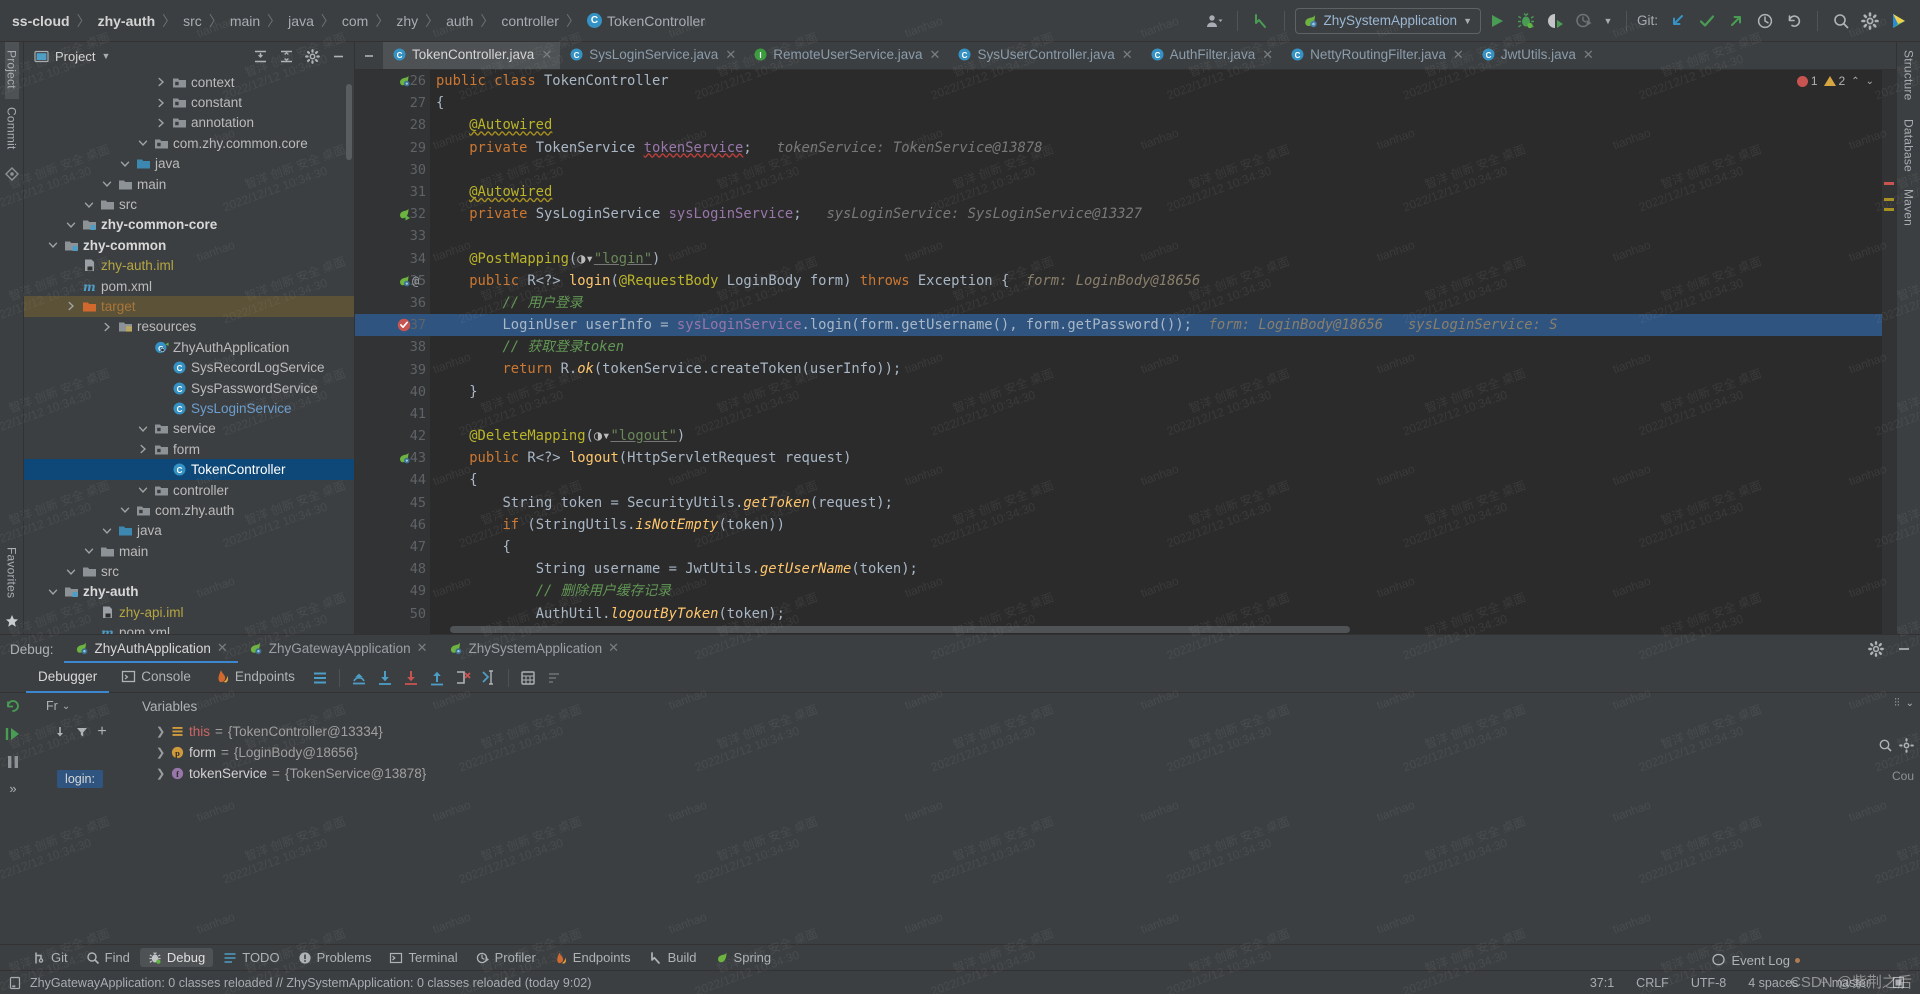 This screenshot has height=994, width=1920. I want to click on gutter-line-34: 34, so click(392, 259).